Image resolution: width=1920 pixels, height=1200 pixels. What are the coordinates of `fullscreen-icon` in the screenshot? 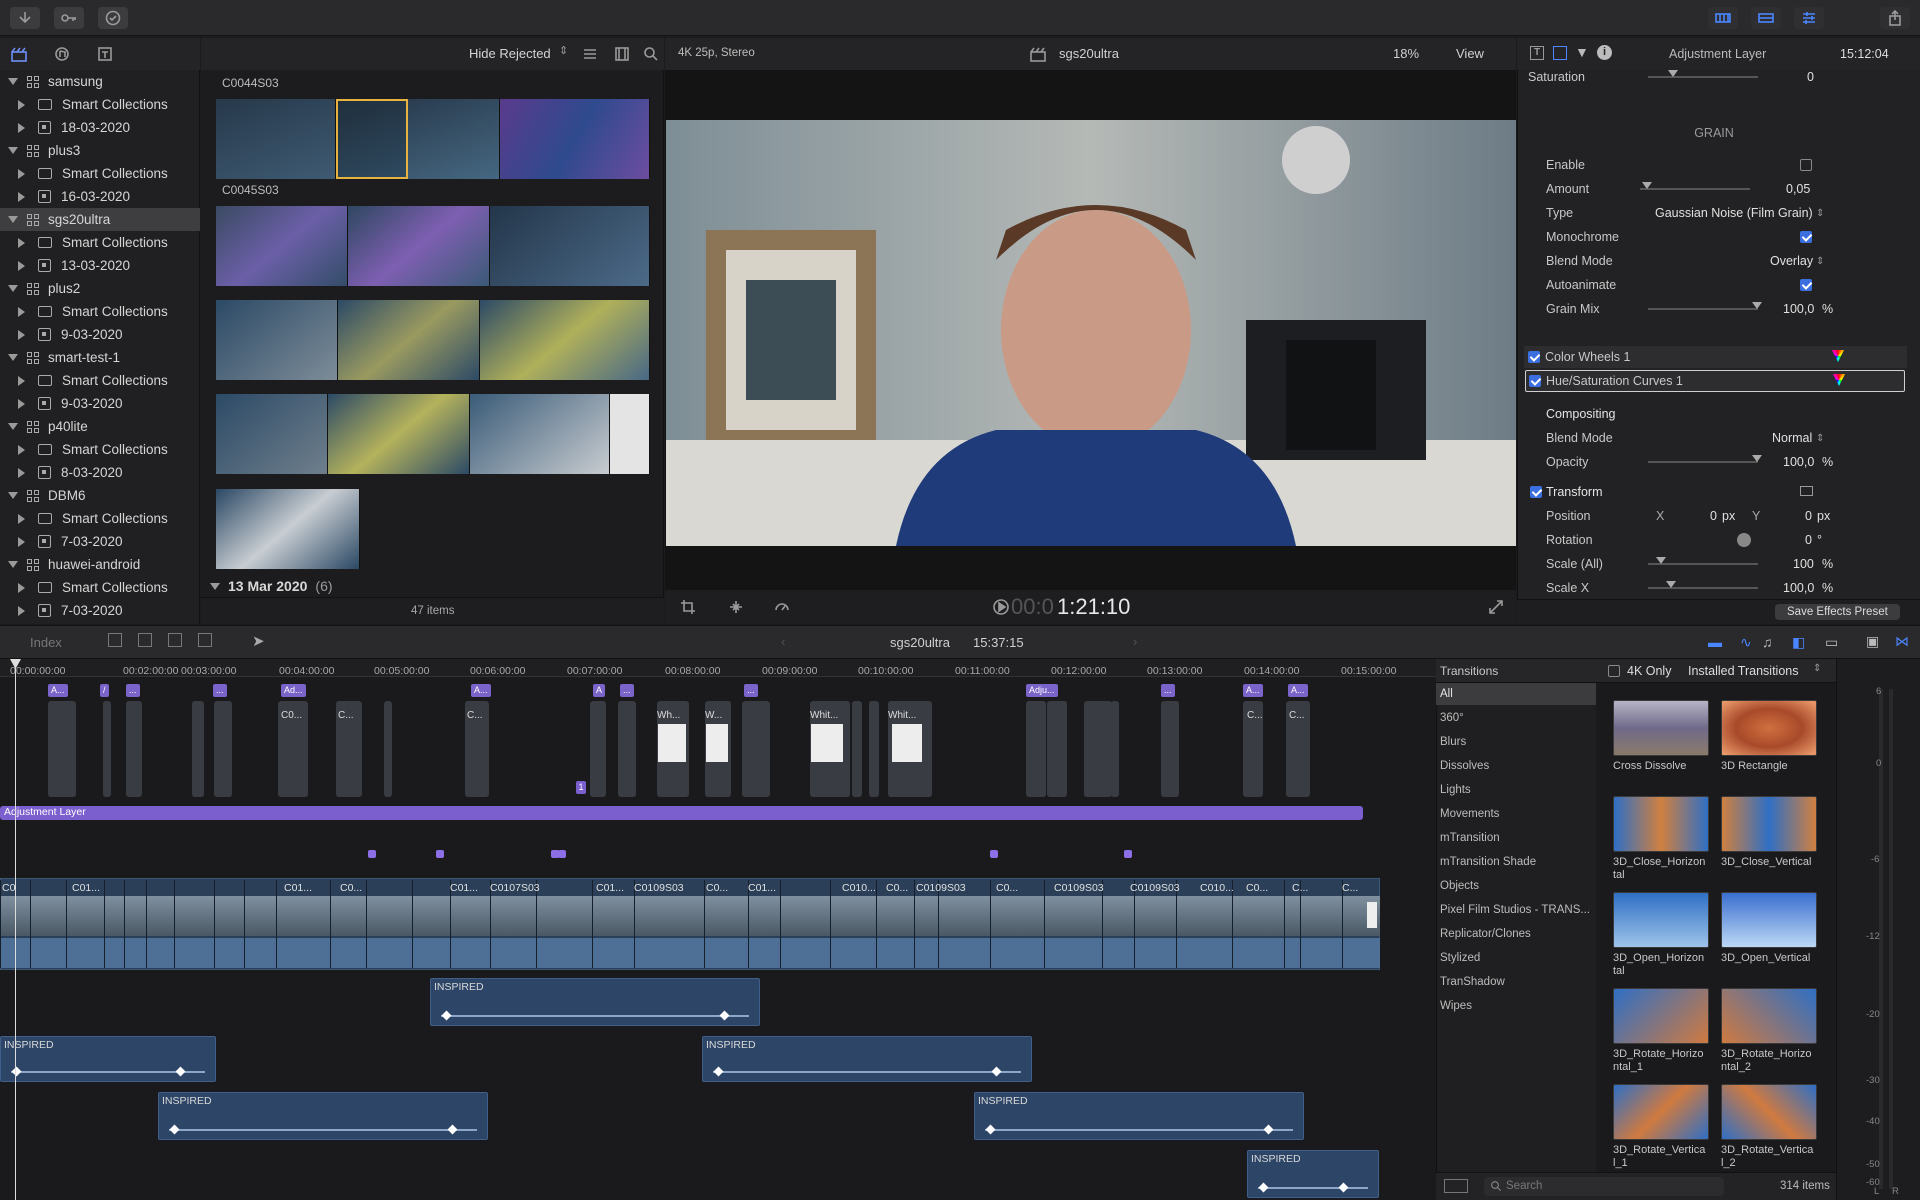 It's located at (1496, 607).